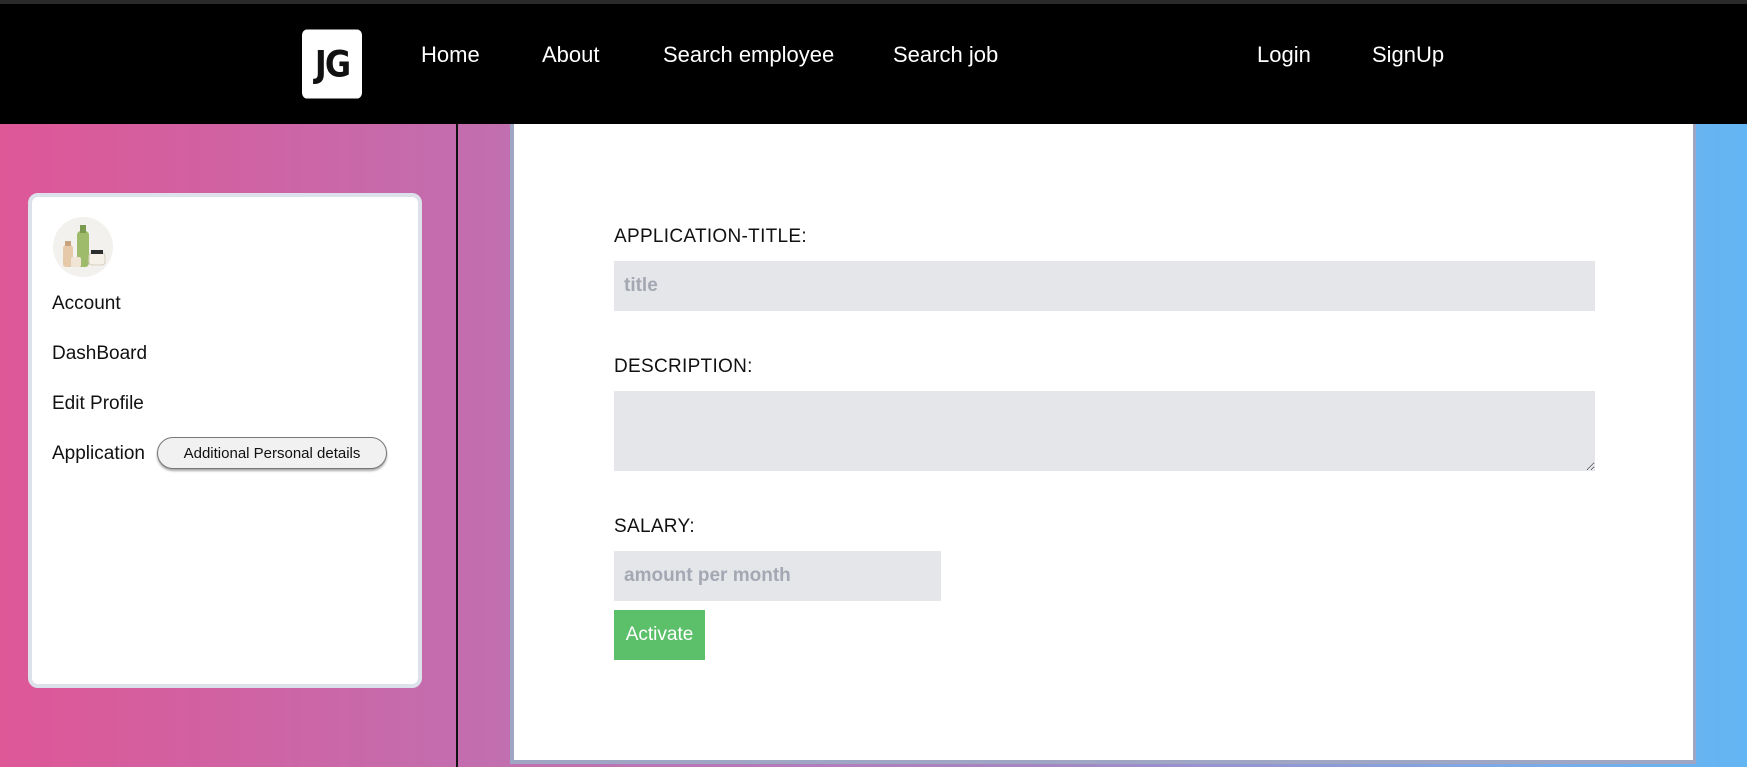 This screenshot has width=1747, height=767. What do you see at coordinates (332, 64) in the screenshot?
I see `logo: JG` at bounding box center [332, 64].